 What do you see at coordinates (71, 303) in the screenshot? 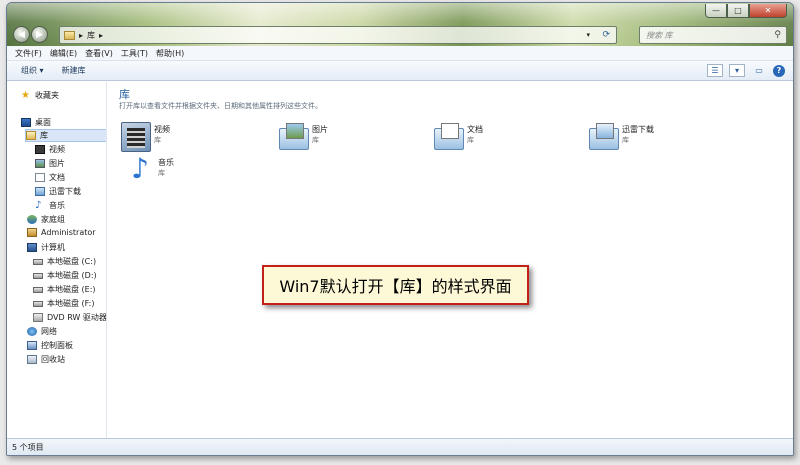
I see `nav-label: 本地磁盘 (F:)` at bounding box center [71, 303].